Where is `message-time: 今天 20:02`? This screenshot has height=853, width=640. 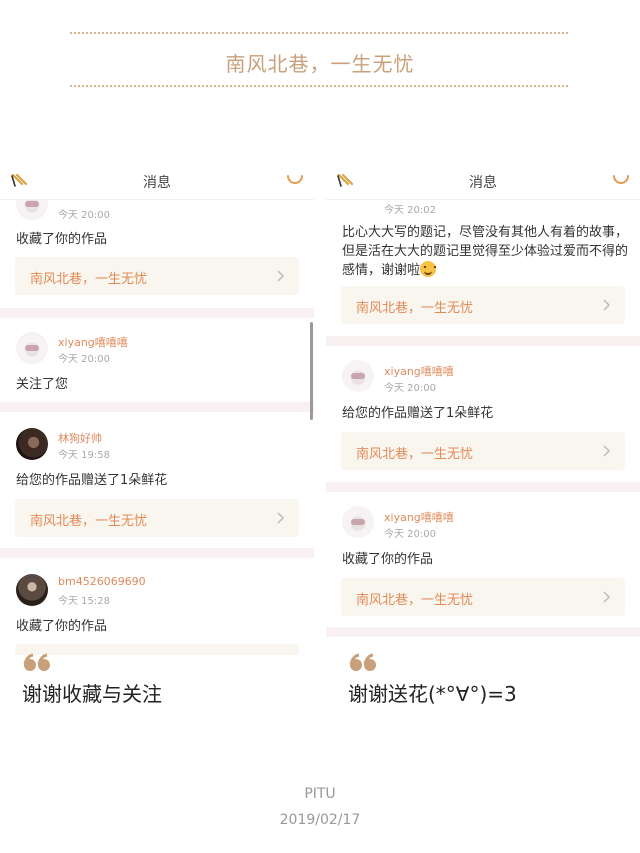 message-time: 今天 20:02 is located at coordinates (410, 210).